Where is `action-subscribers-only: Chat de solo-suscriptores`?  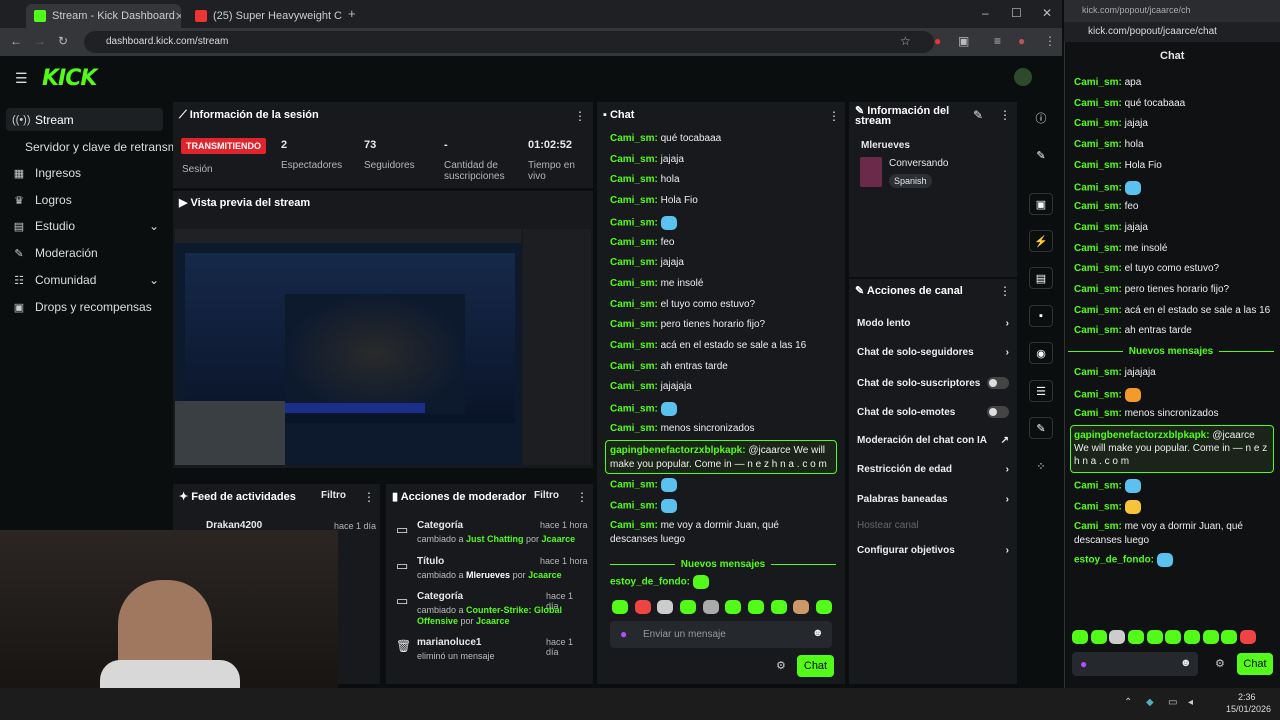
action-subscribers-only: Chat de solo-suscriptores is located at coordinates (933, 383).